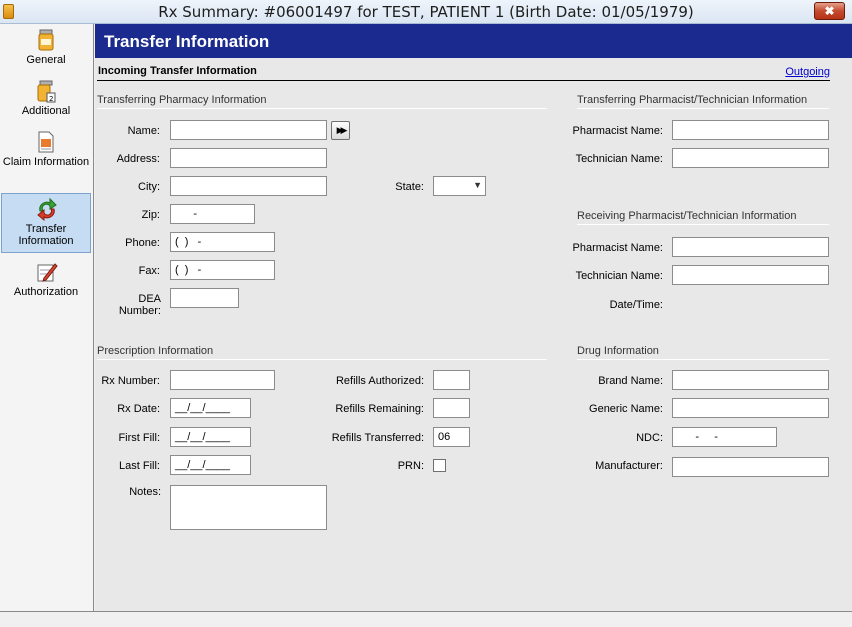  Describe the element at coordinates (138, 159) in the screenshot. I see `pharmacy-address-label: Address:` at that location.